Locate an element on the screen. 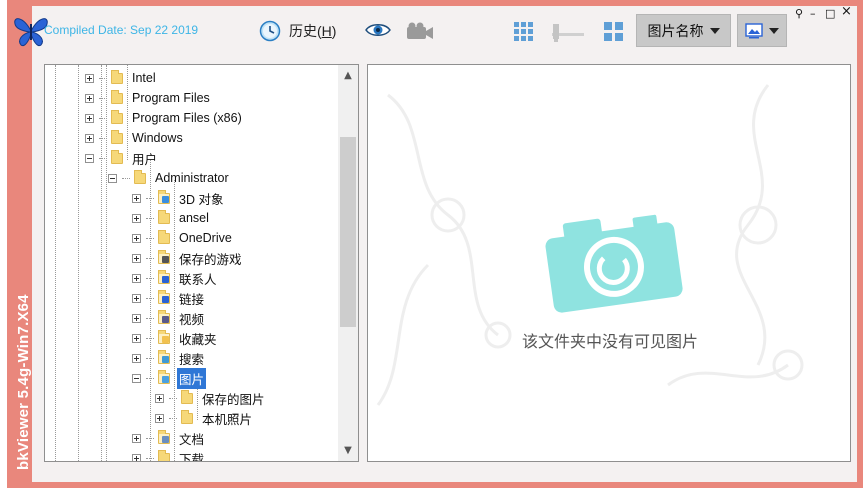 The width and height of the screenshot is (863, 488). tree-node-label: 链接 is located at coordinates (192, 299).